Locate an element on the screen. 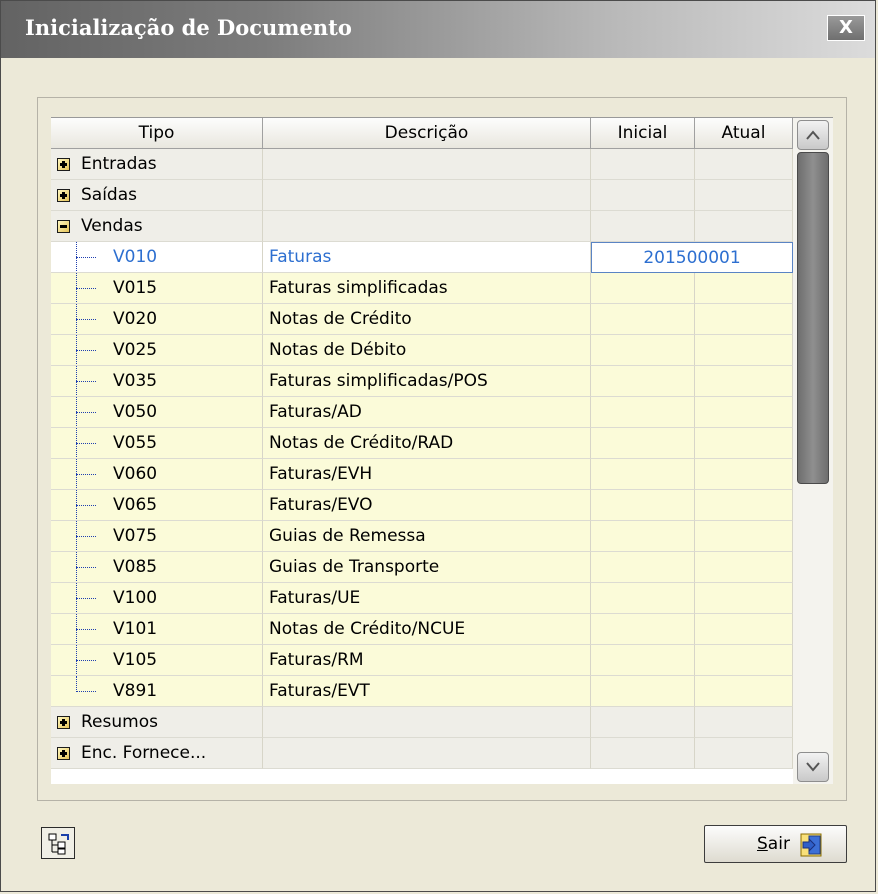  group-row: Vendas is located at coordinates (422, 226).